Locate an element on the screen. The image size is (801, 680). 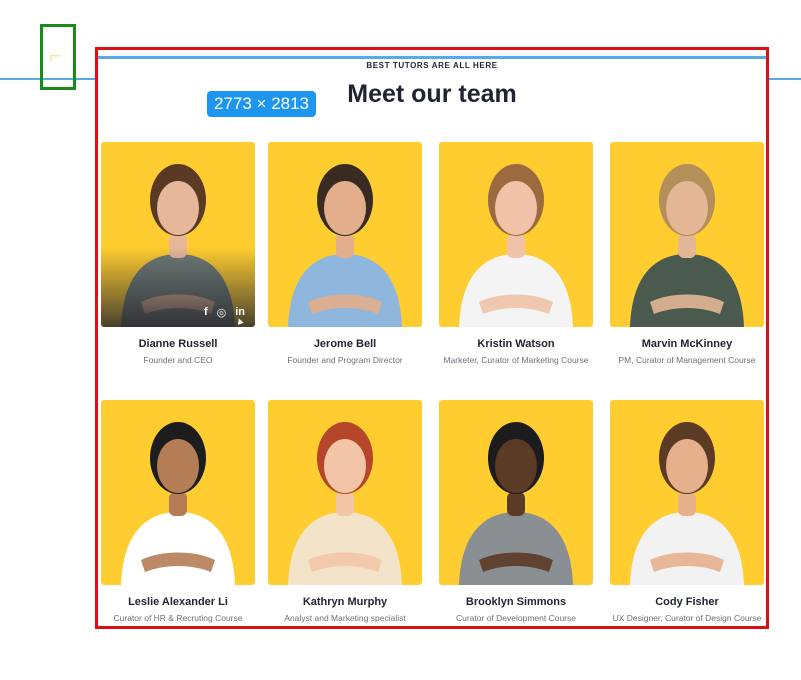
dimensions-badge: 2773 × 2813 is located at coordinates (262, 104).